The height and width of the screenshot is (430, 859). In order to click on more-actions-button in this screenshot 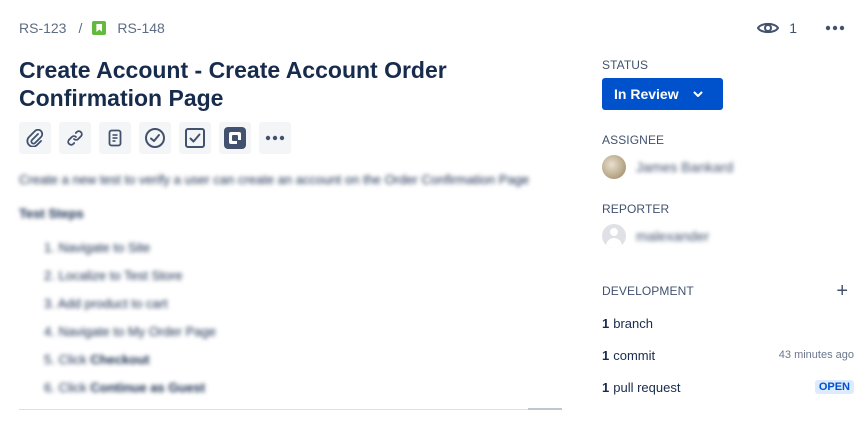, I will do `click(835, 28)`.